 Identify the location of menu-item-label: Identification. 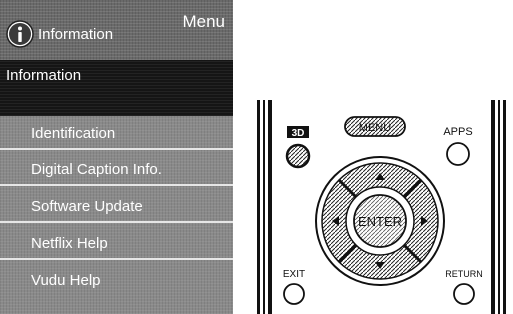
(73, 133).